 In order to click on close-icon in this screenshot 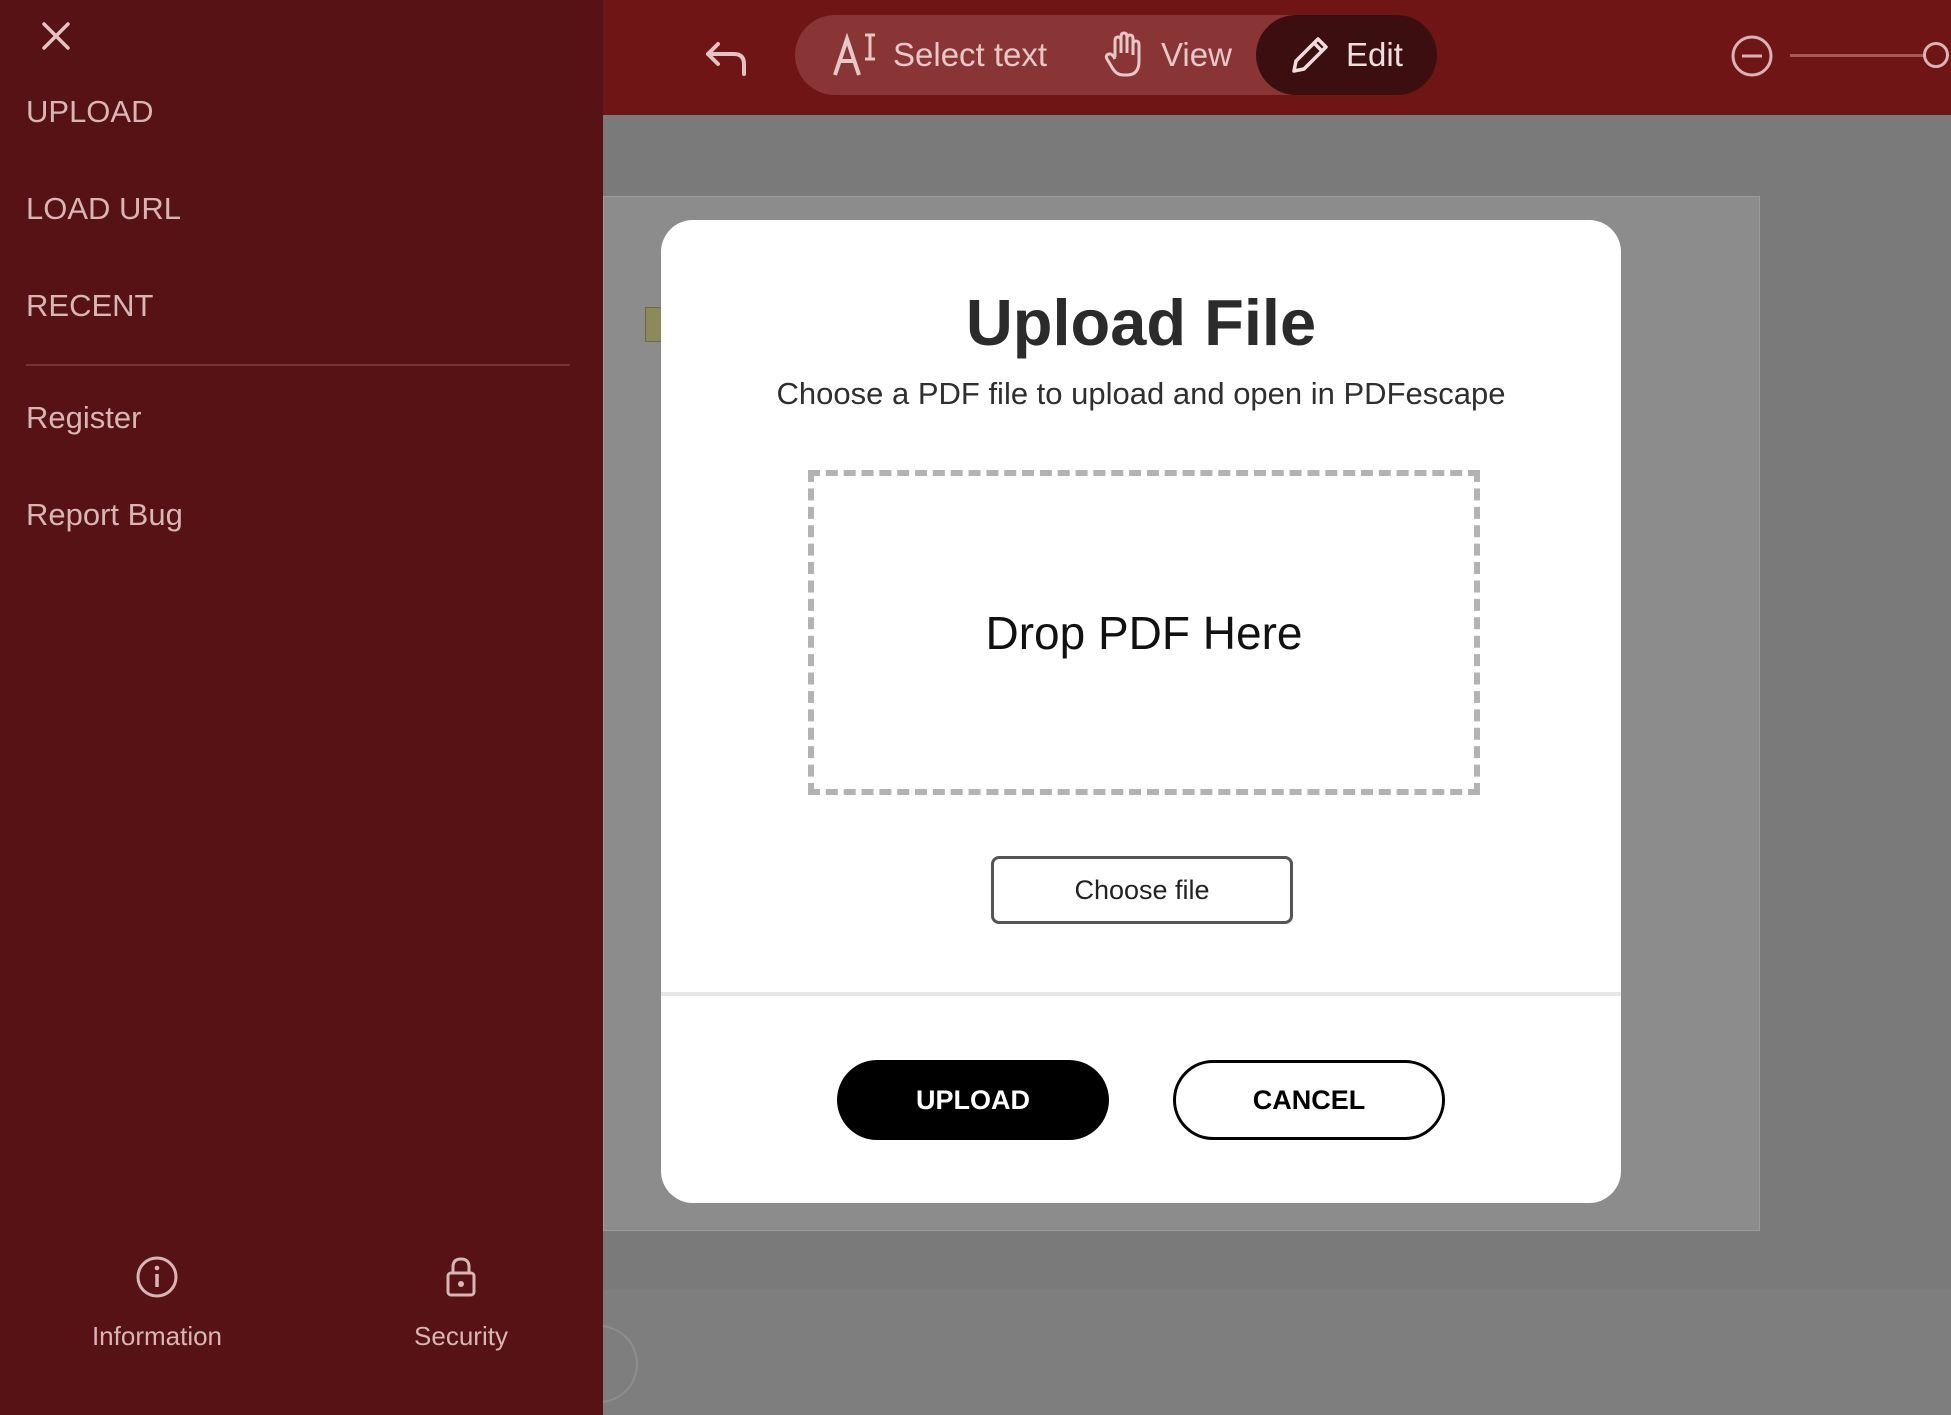, I will do `click(56, 36)`.